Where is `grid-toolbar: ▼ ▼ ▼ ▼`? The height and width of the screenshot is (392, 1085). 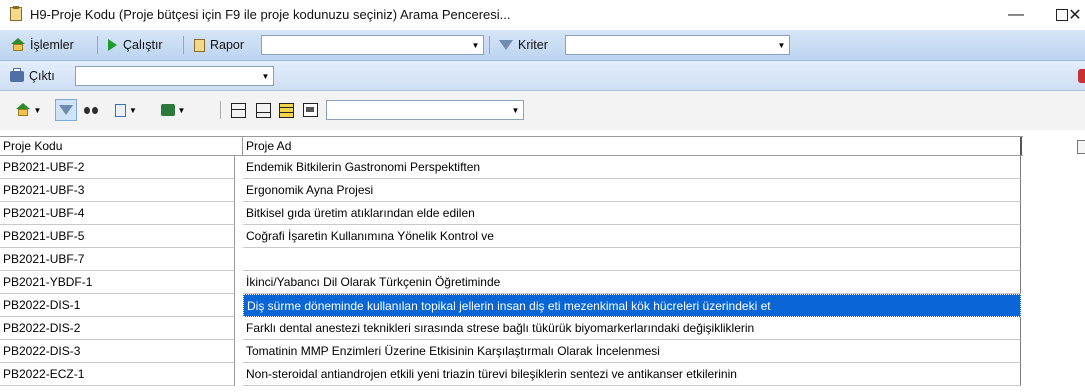
grid-toolbar: ▼ ▼ ▼ ▼ is located at coordinates (542, 110).